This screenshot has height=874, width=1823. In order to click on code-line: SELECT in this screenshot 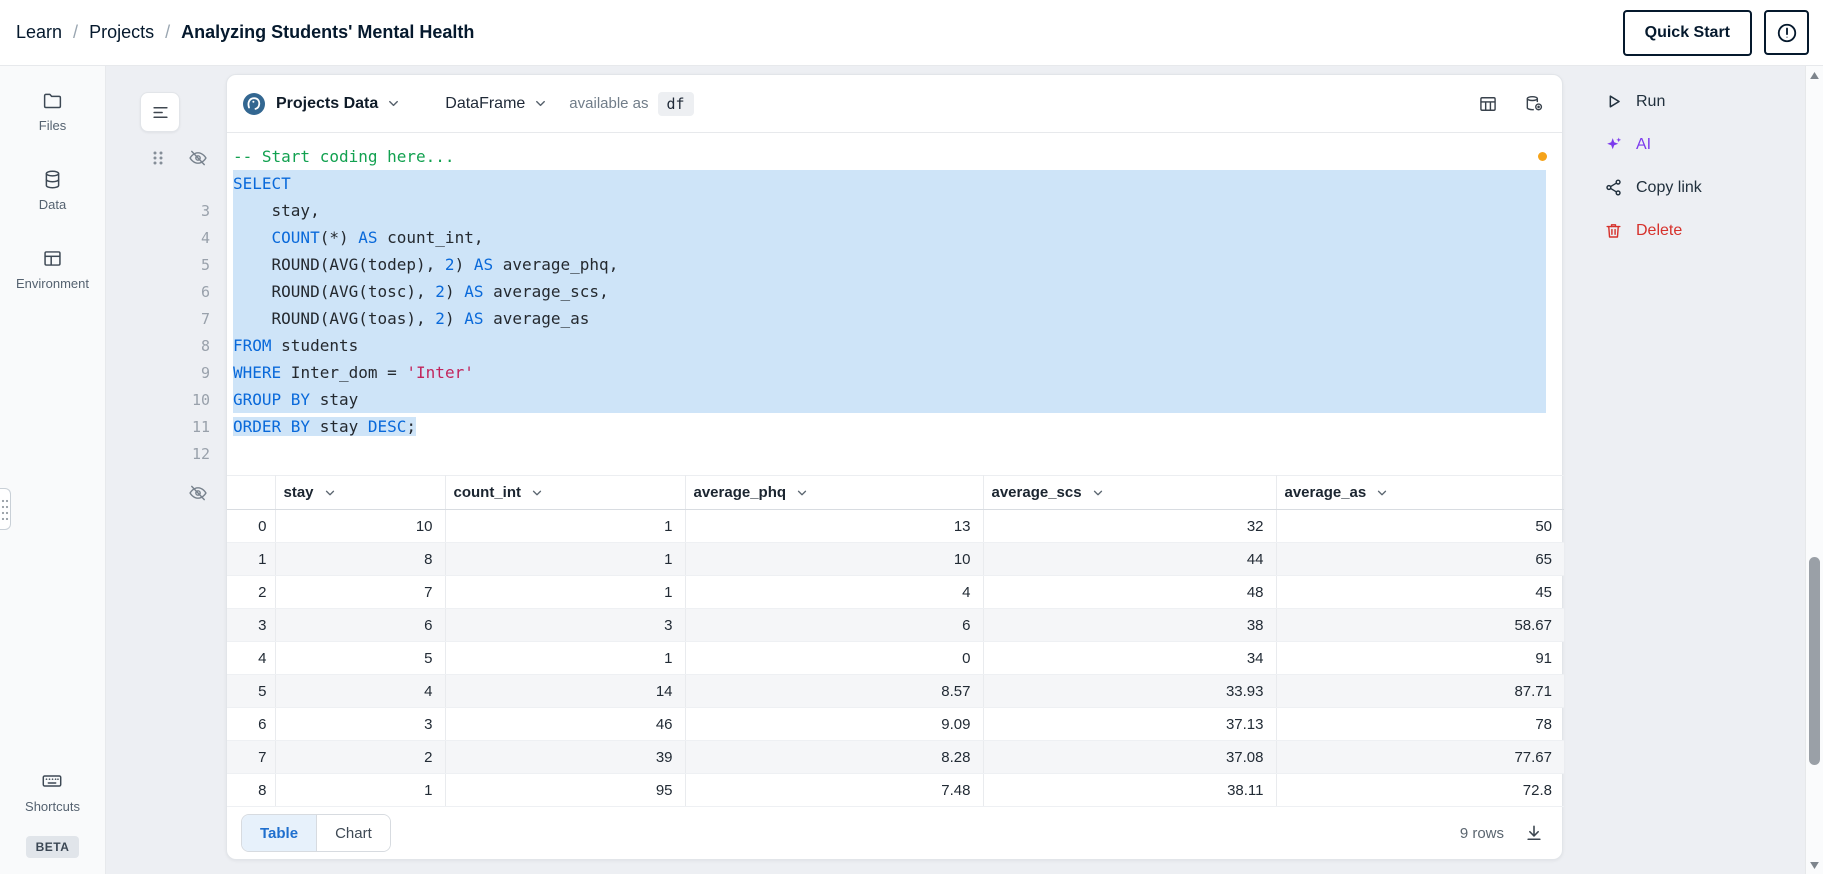, I will do `click(889, 183)`.